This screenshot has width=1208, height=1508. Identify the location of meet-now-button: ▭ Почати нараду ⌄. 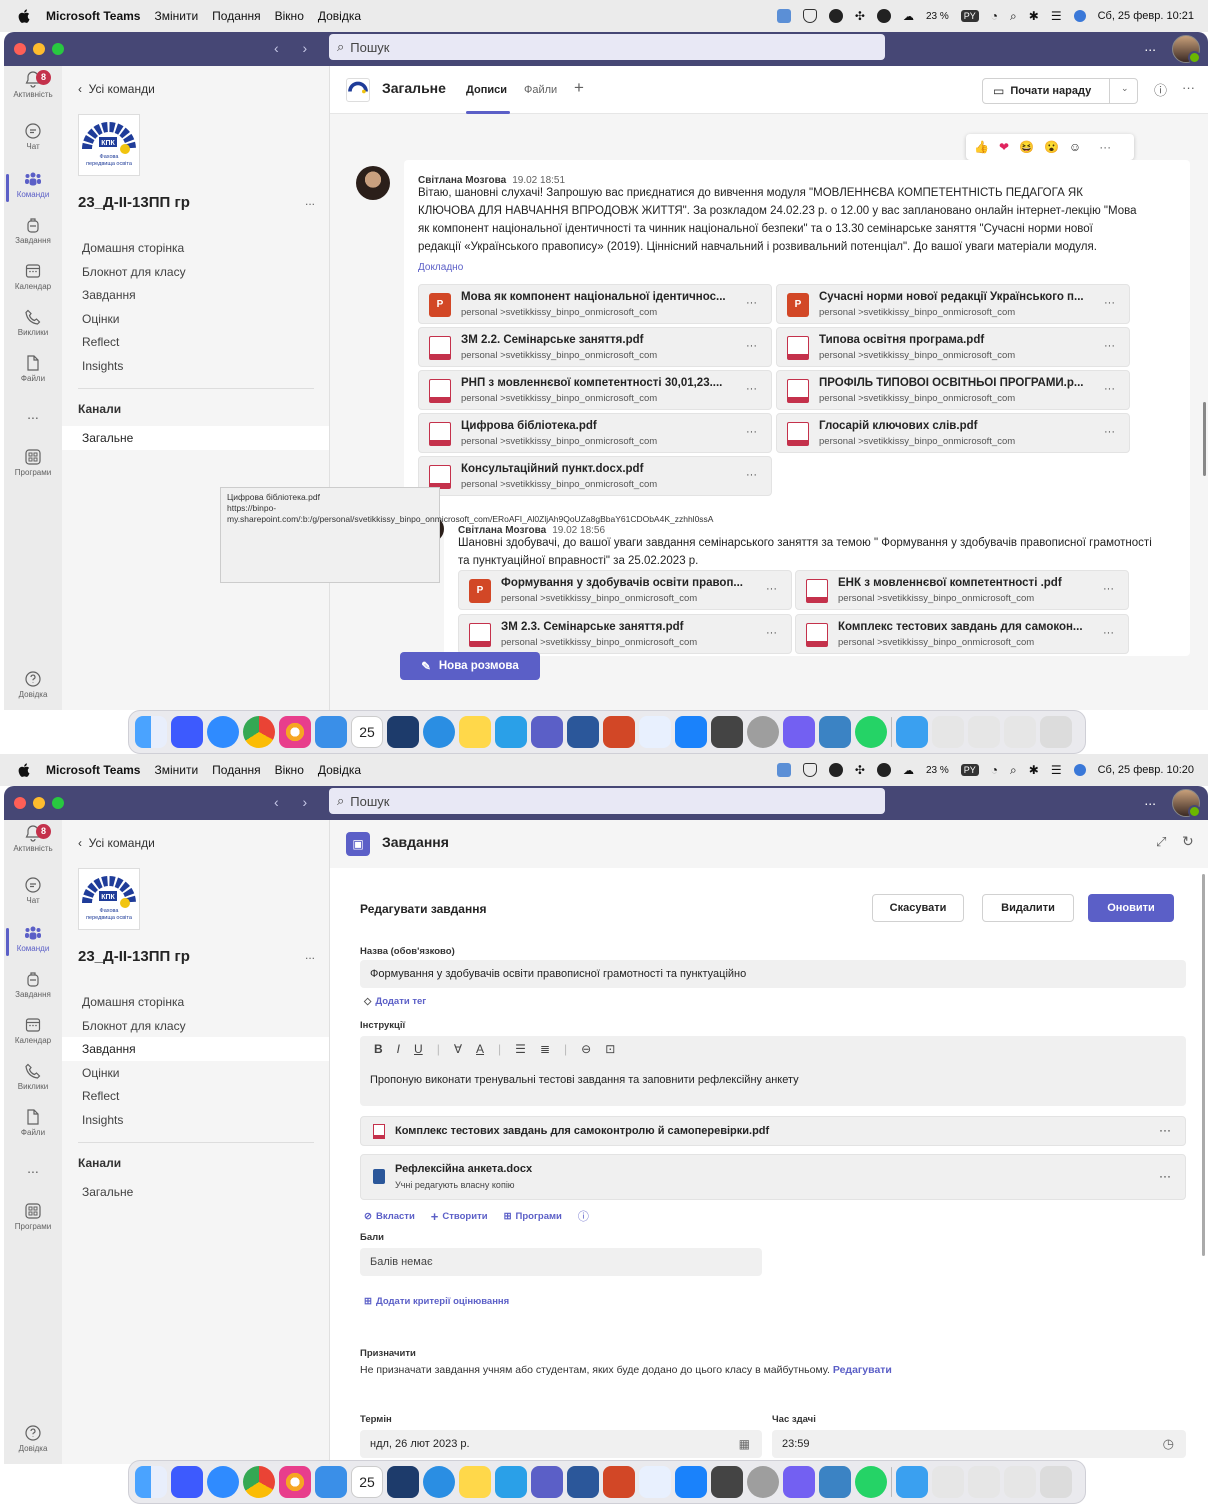
(1060, 91).